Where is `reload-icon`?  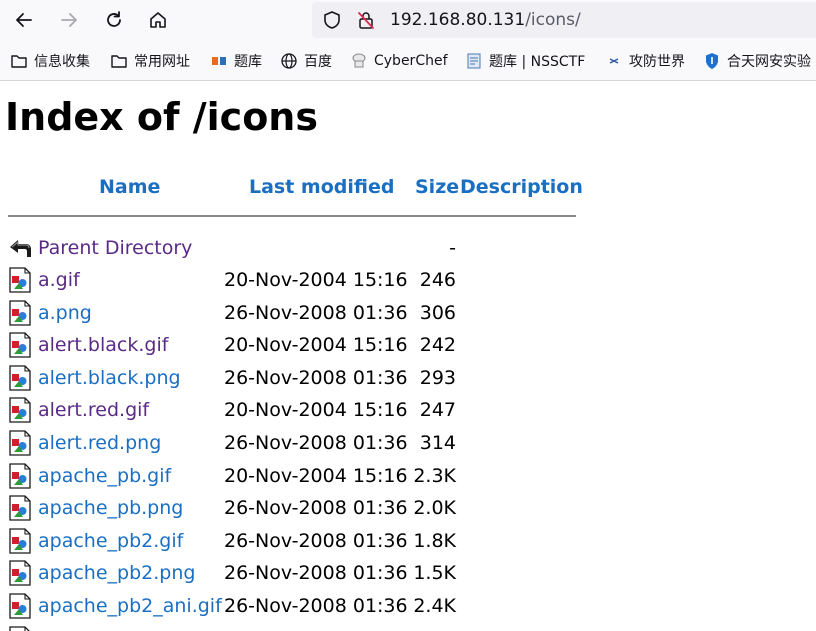
reload-icon is located at coordinates (114, 19).